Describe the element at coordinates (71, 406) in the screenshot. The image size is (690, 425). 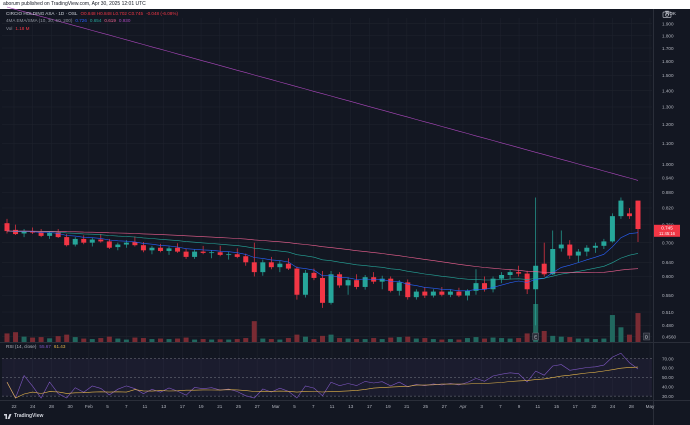
I see `time-tick-label: 30` at that location.